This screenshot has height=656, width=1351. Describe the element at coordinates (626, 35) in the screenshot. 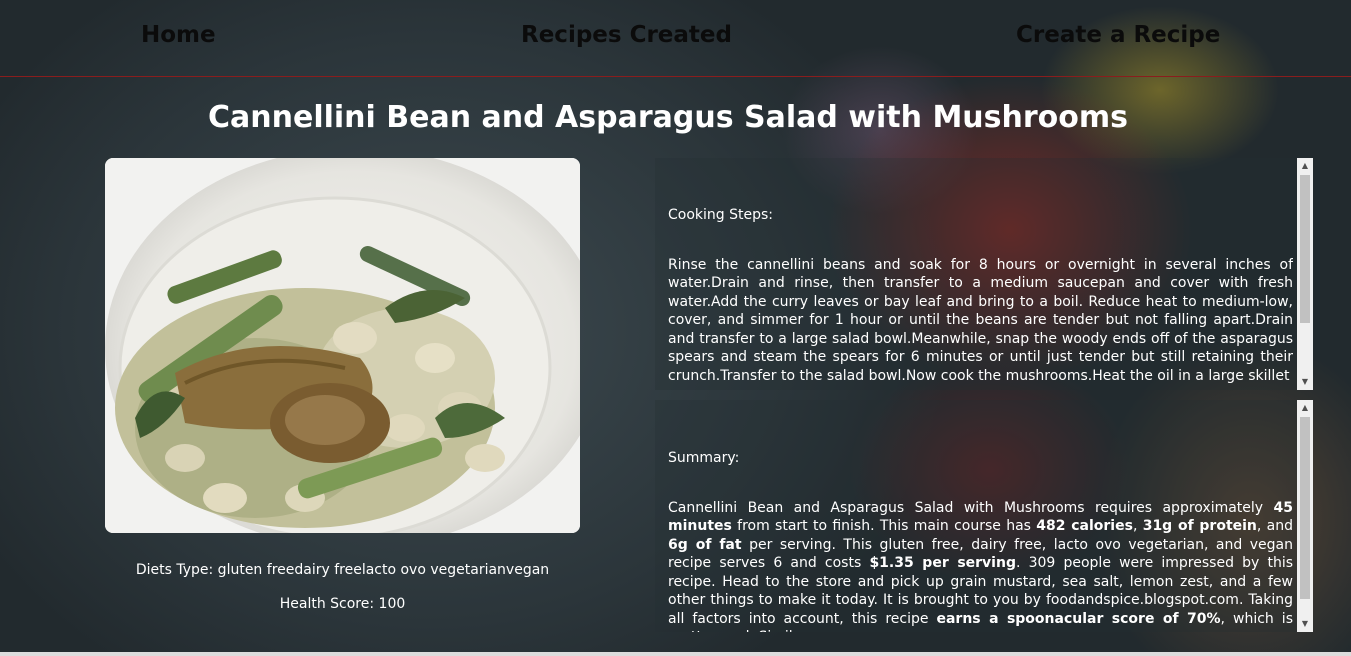

I see `nav-recipes-created-link: Recipes Created` at that location.